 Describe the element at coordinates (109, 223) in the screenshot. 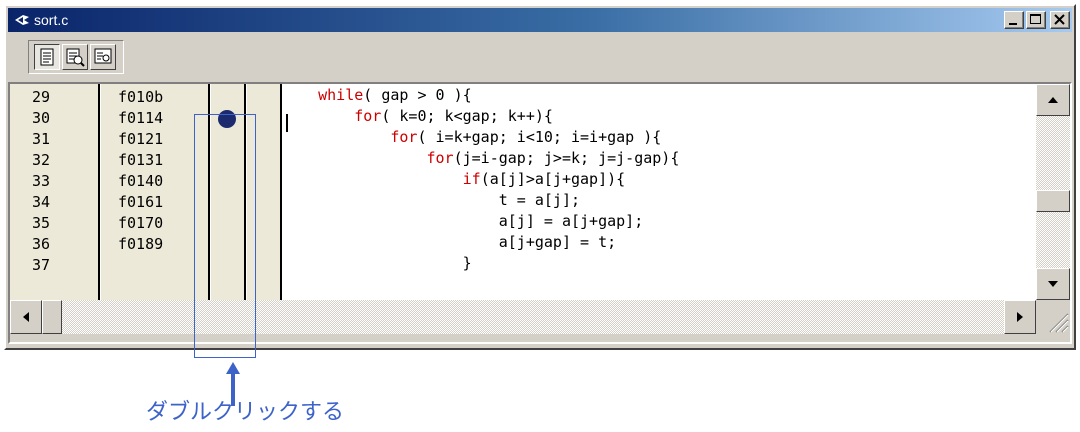

I see `gutter-row: 35 f0170` at that location.